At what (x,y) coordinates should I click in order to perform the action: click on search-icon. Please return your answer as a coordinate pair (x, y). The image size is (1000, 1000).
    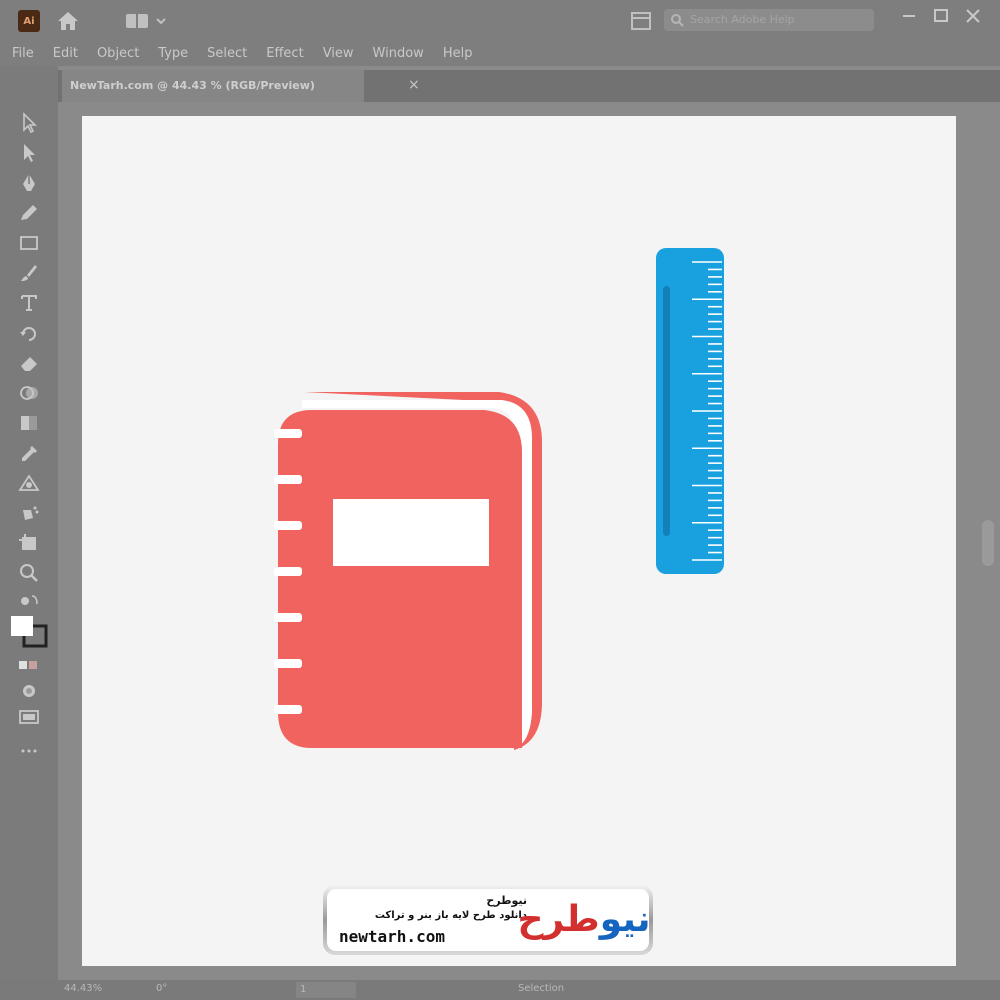
    Looking at the image, I should click on (677, 20).